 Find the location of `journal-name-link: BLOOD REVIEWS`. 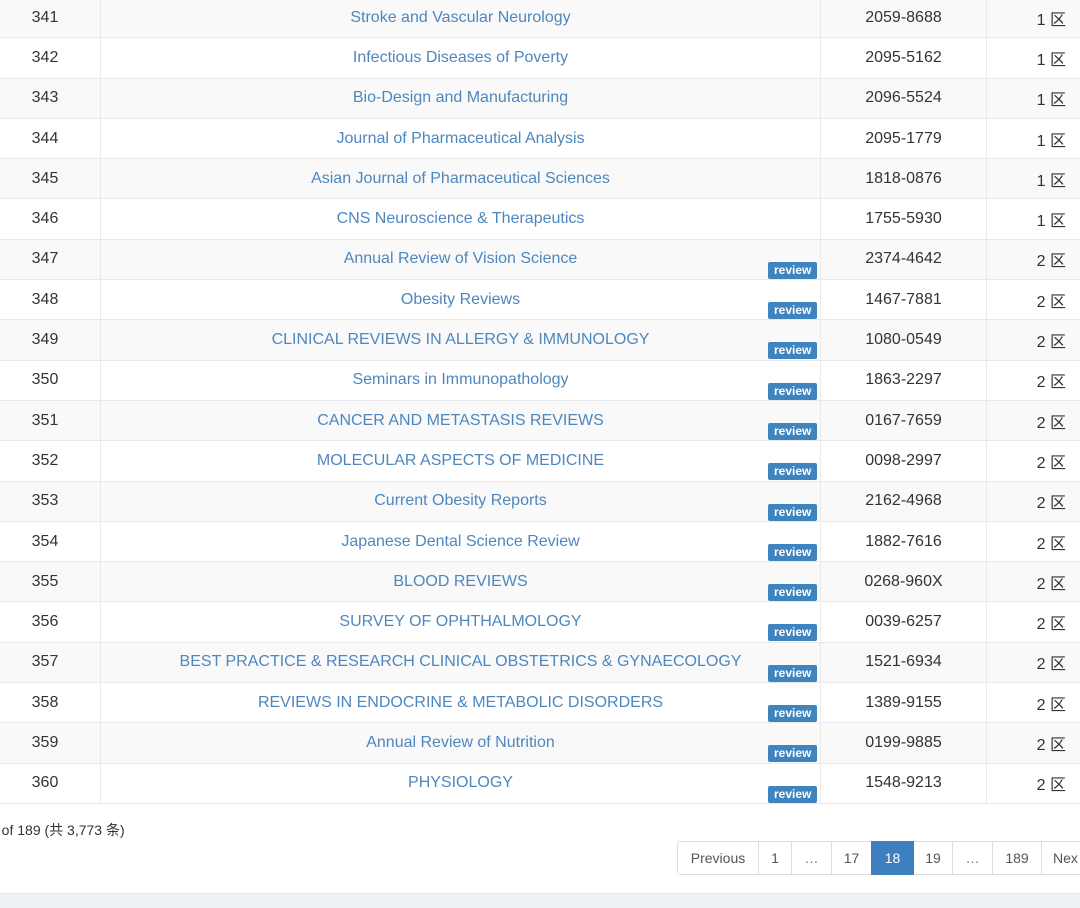

journal-name-link: BLOOD REVIEWS is located at coordinates (460, 582).